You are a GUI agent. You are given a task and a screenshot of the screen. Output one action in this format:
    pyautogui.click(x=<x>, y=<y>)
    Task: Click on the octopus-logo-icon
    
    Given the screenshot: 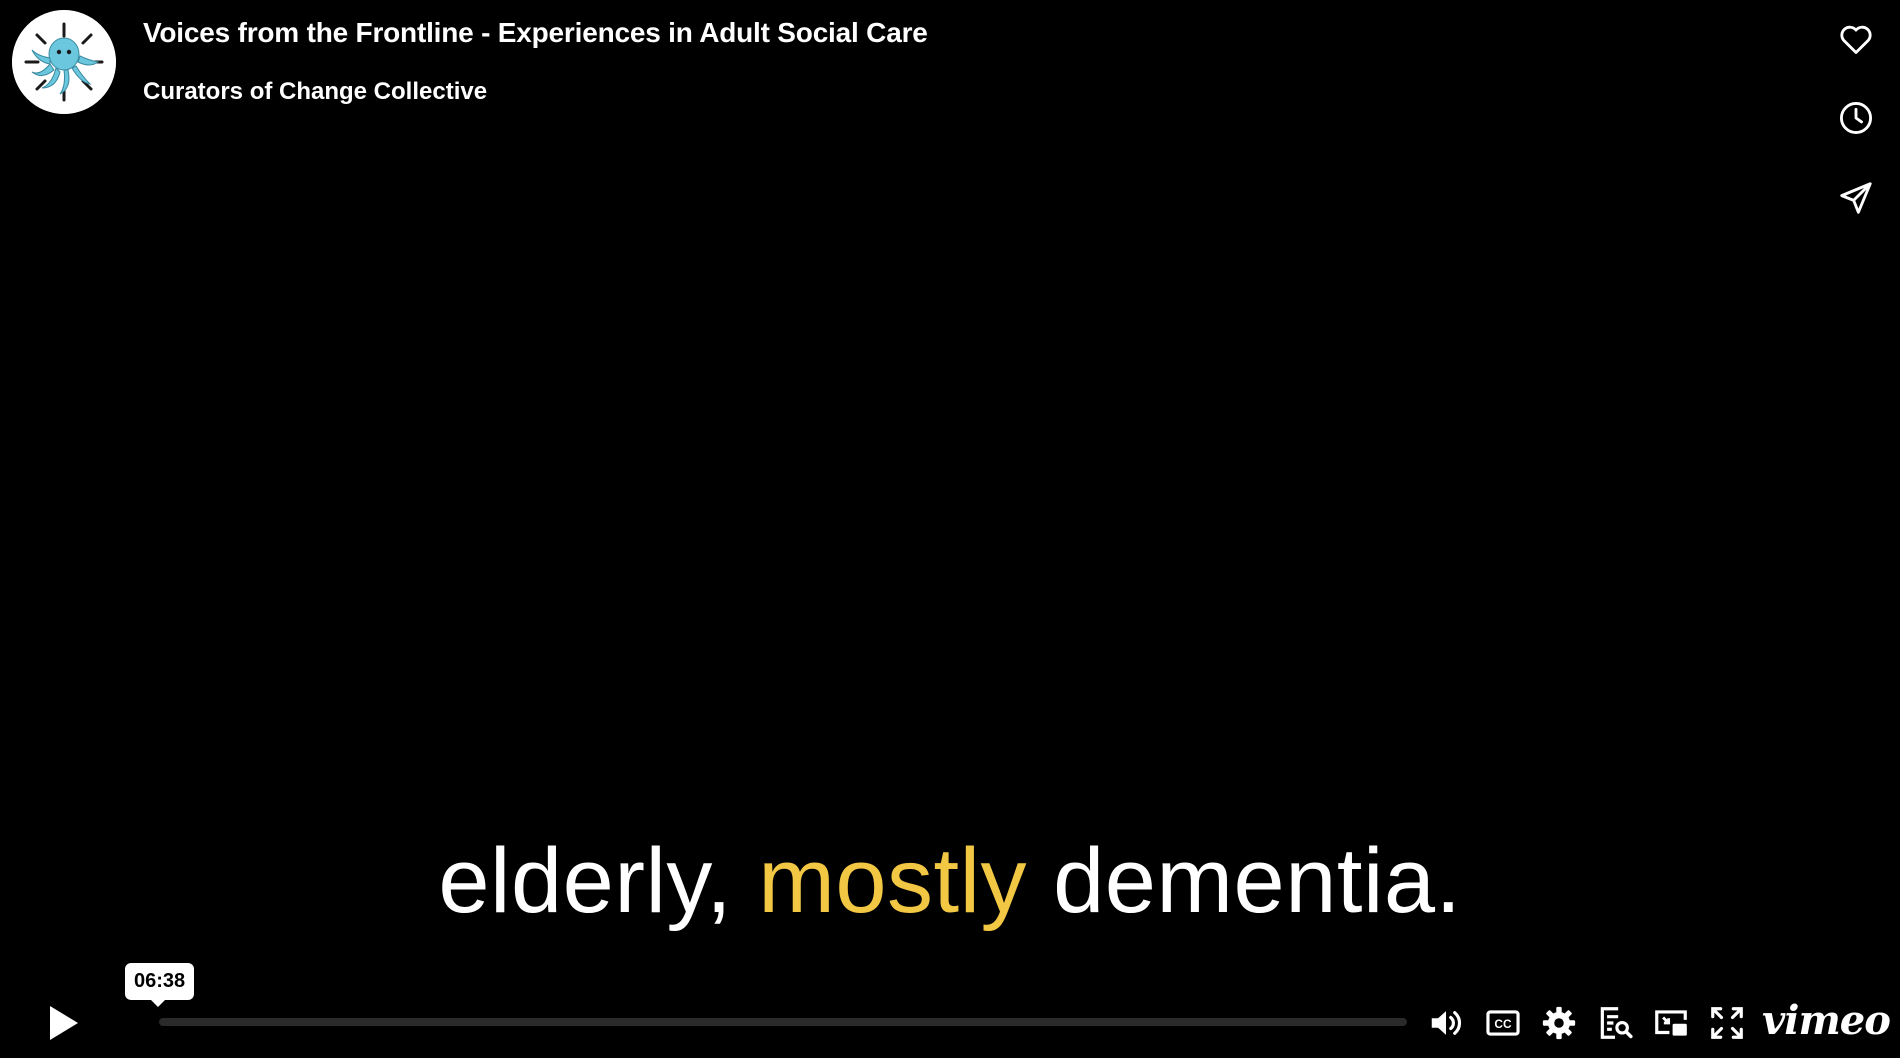 What is the action you would take?
    pyautogui.click(x=64, y=62)
    